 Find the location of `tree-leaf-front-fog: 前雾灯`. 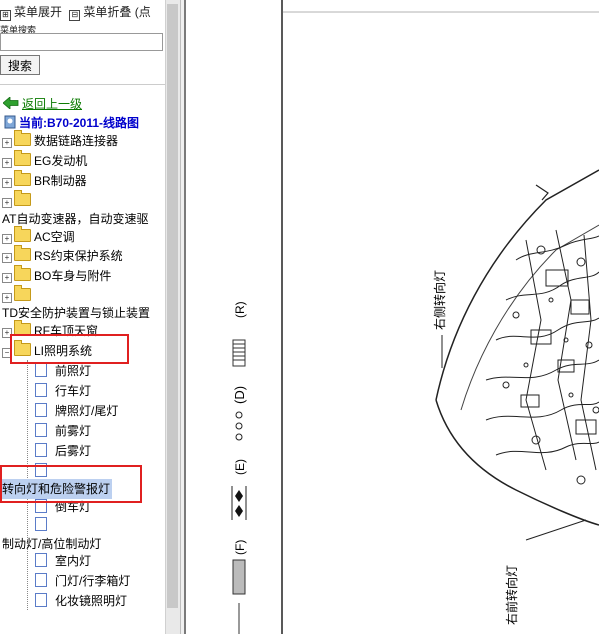

tree-leaf-front-fog: 前雾灯 is located at coordinates (63, 431).